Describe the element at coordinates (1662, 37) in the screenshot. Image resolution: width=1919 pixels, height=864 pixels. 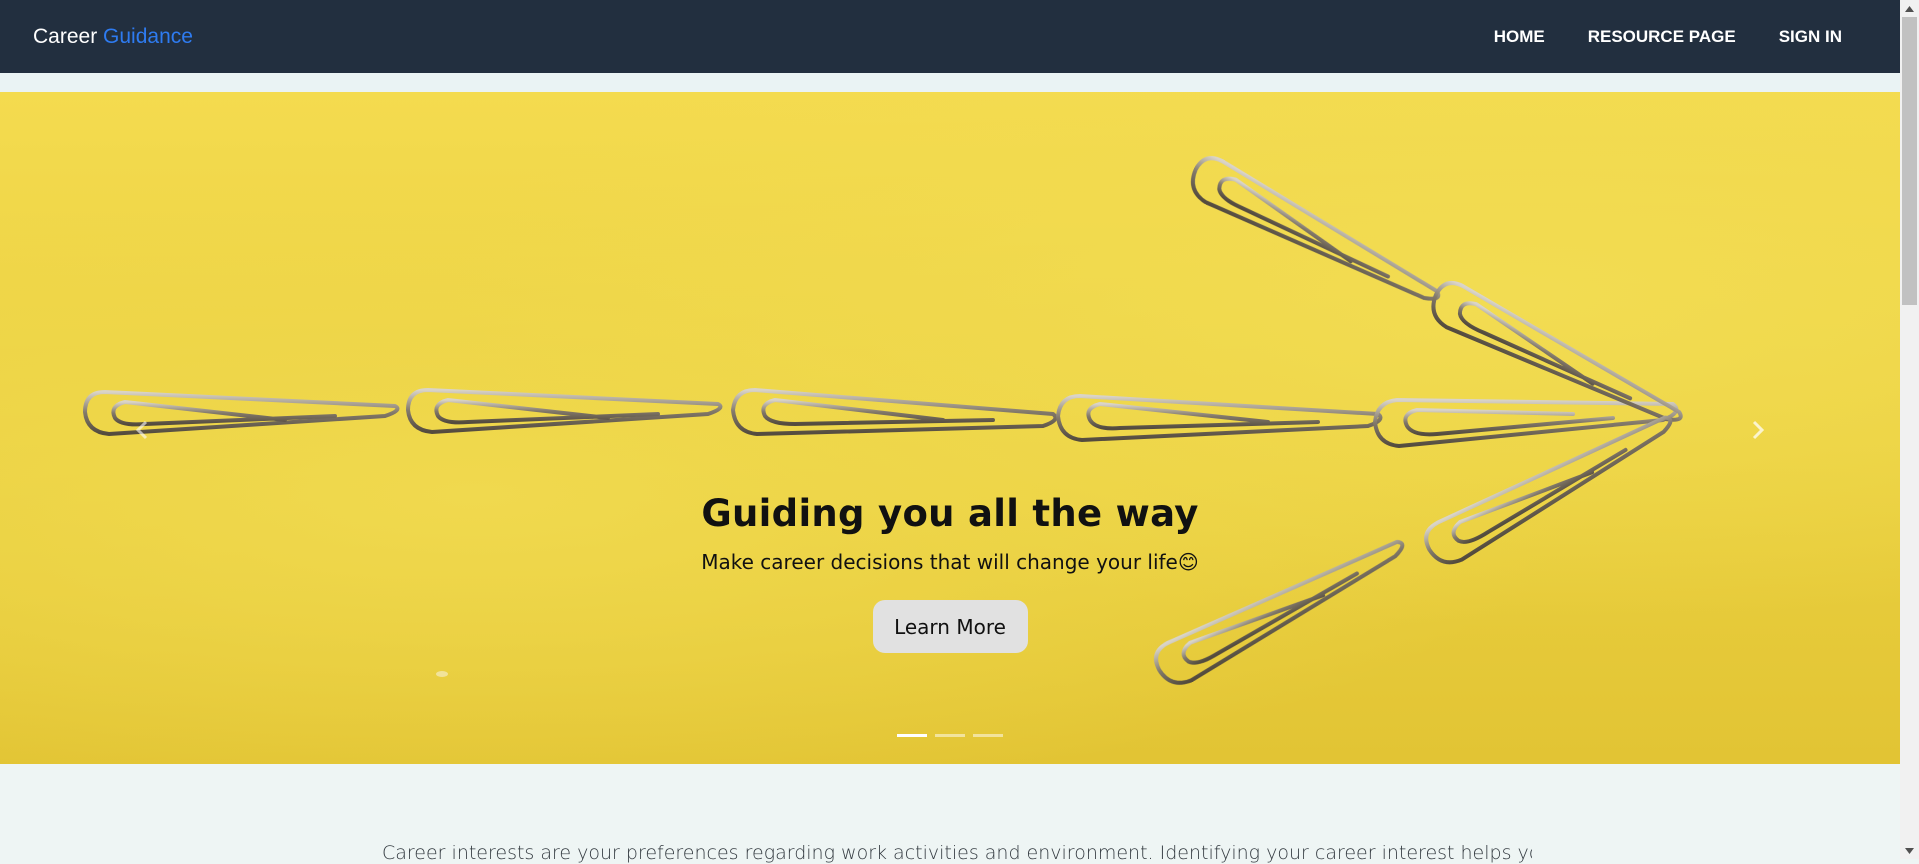
I see `nav-link-resource-page: RESOURCE PAGE` at that location.